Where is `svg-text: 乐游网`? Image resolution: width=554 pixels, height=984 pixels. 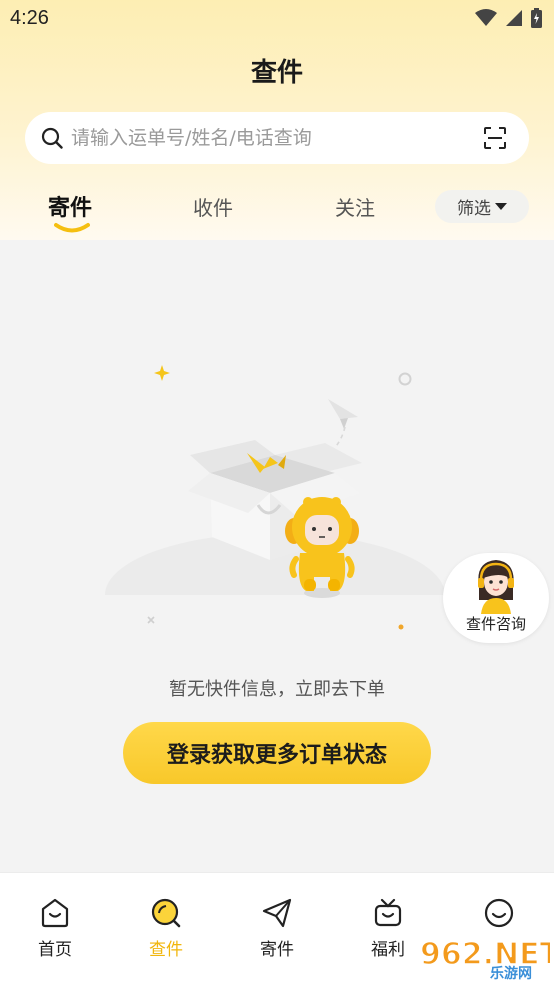 svg-text: 乐游网 is located at coordinates (511, 972).